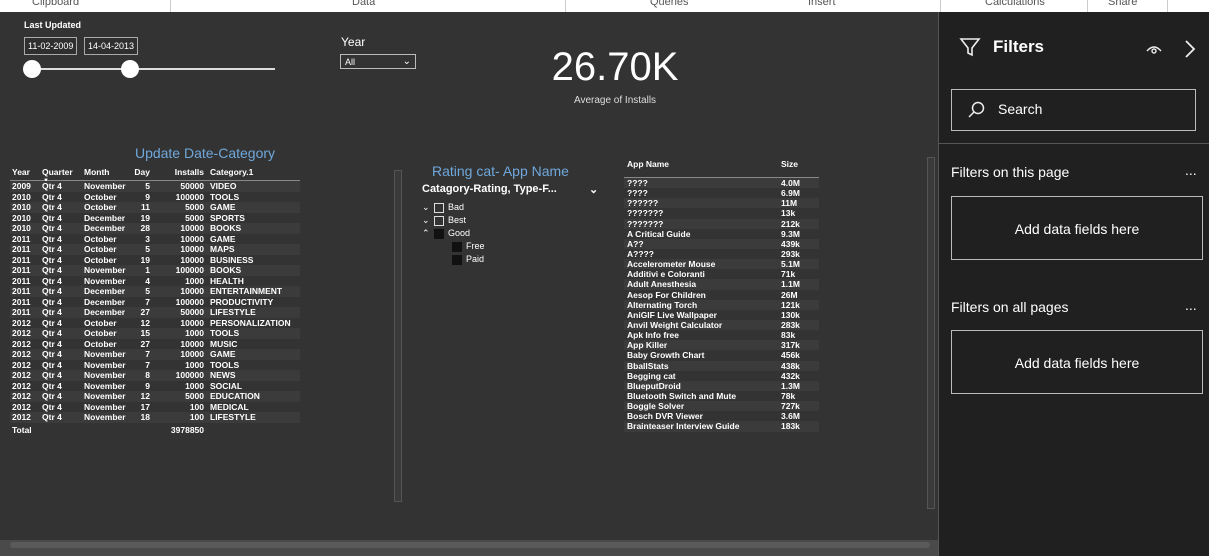 The height and width of the screenshot is (556, 1209). I want to click on table-row: ???? 6.9M, so click(721, 193).